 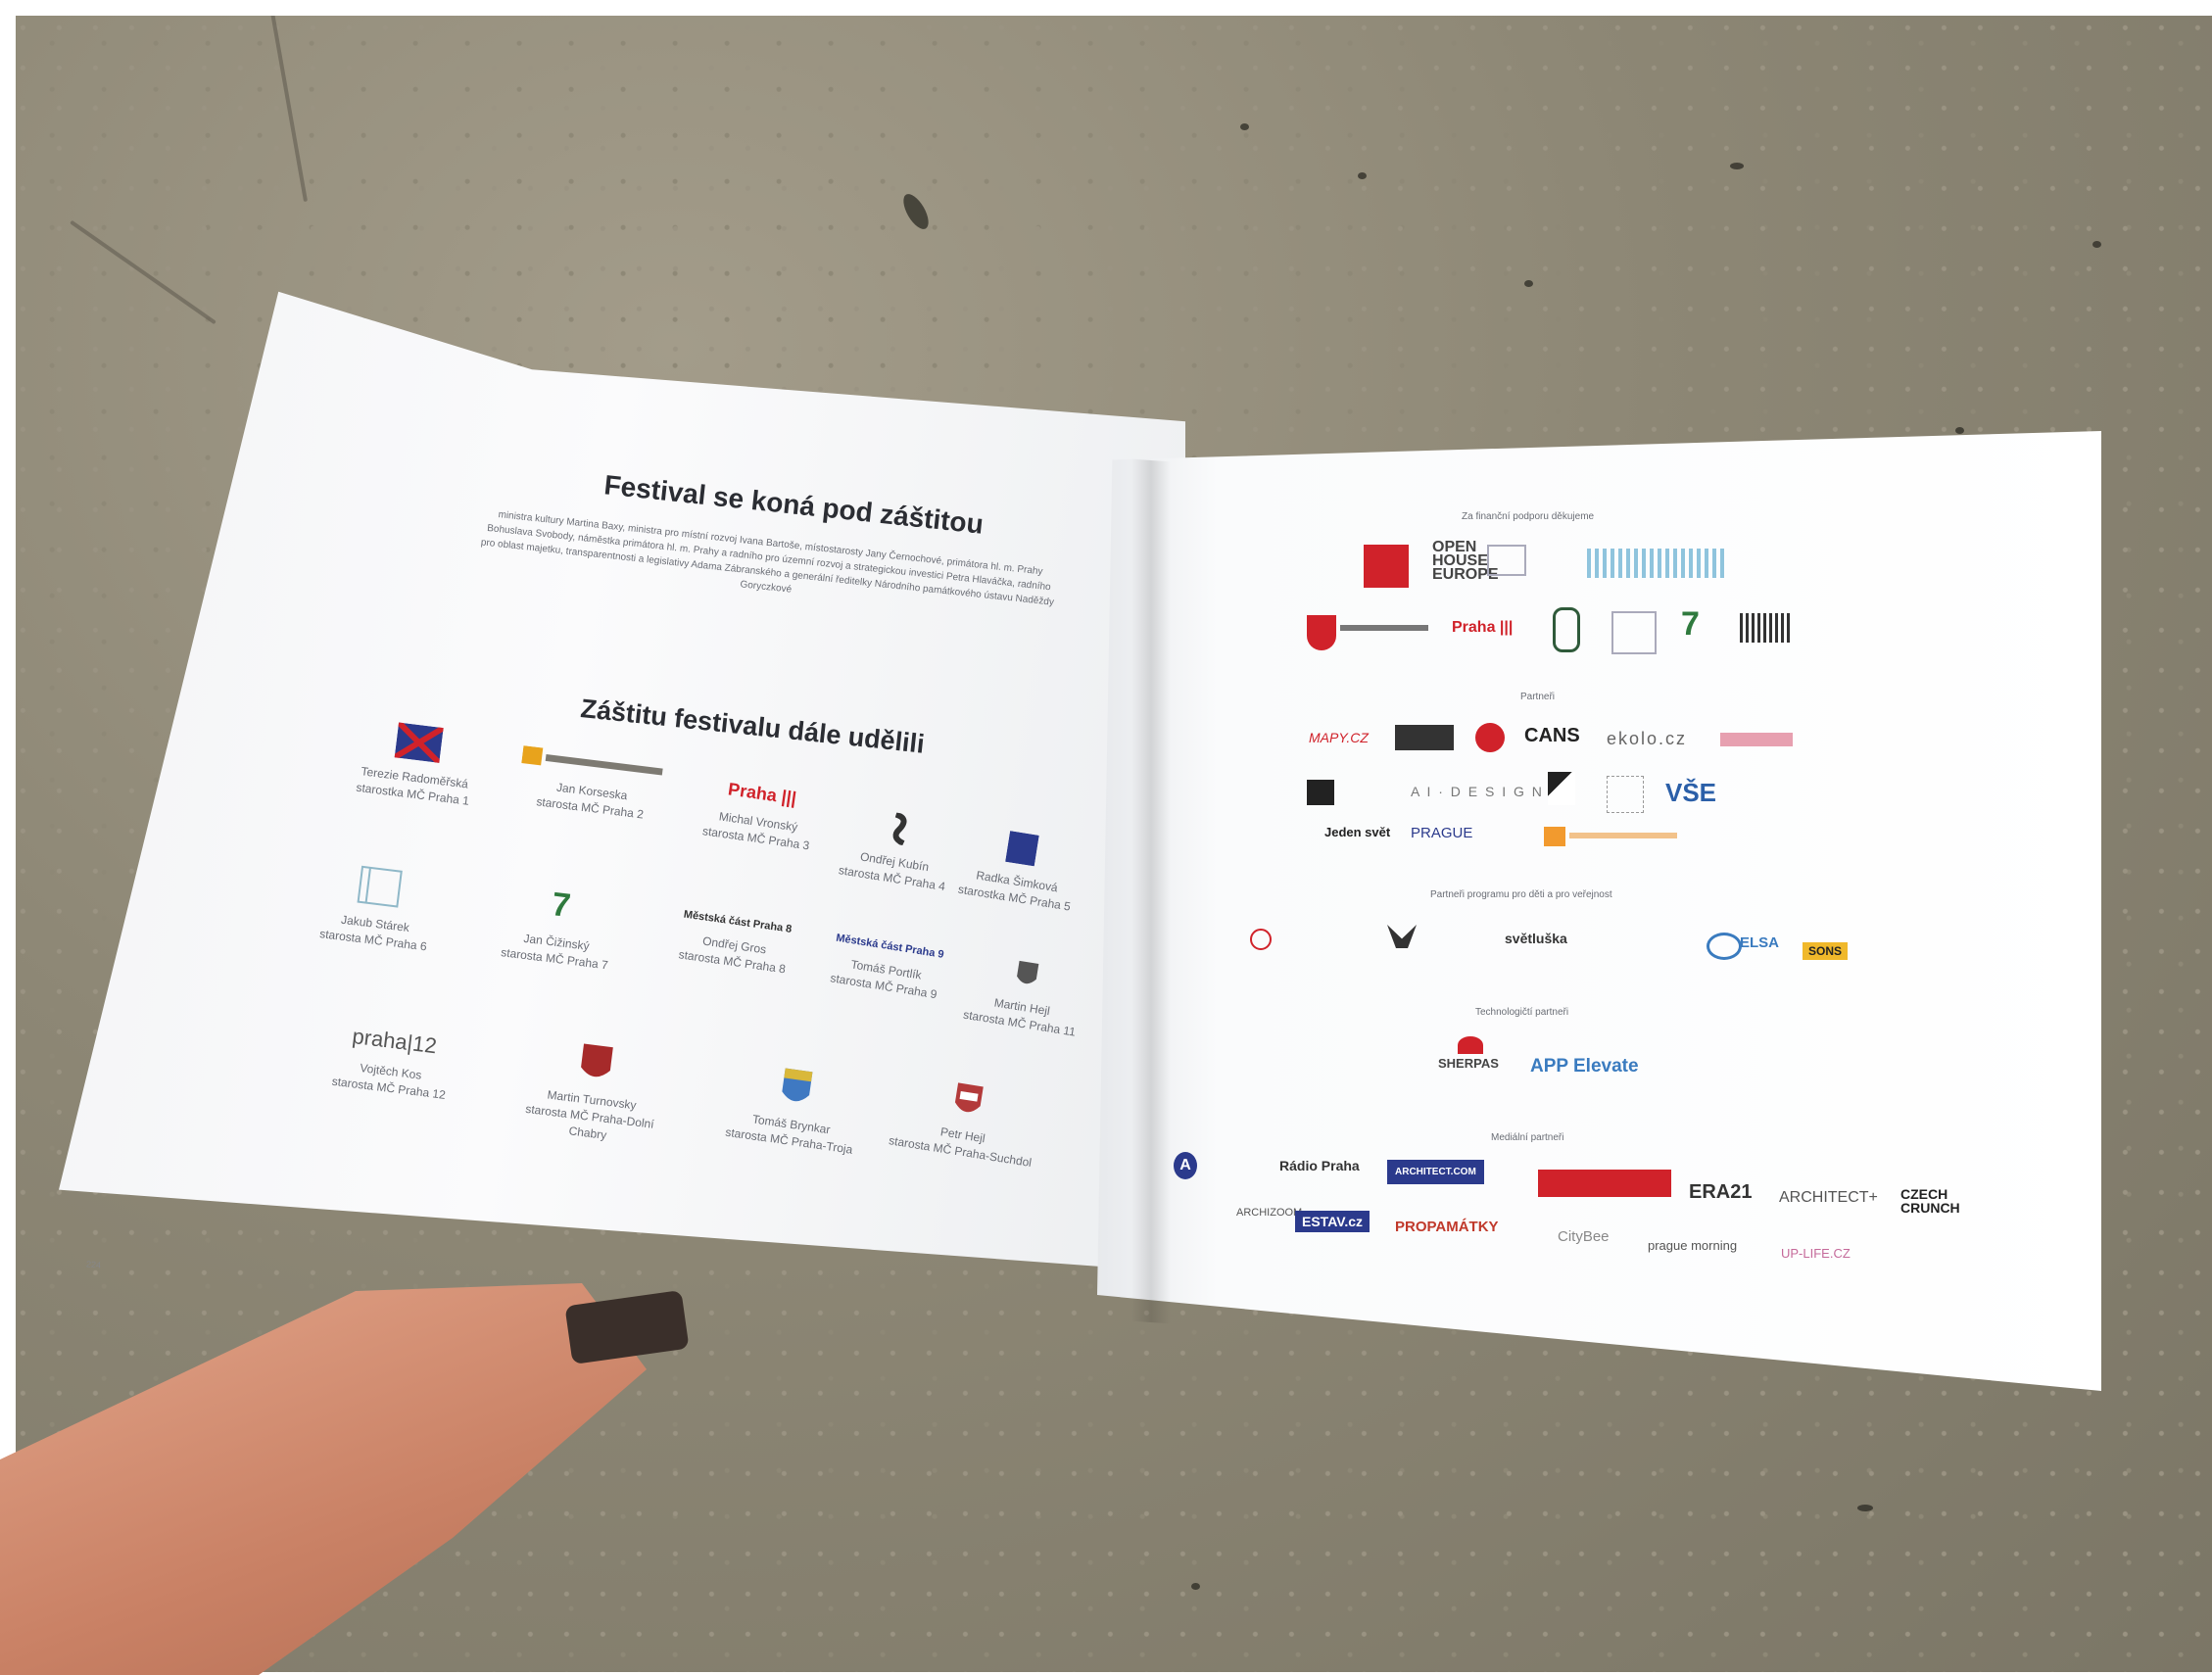 I want to click on estav-logo: ESTAV.cz, so click(x=1332, y=1221).